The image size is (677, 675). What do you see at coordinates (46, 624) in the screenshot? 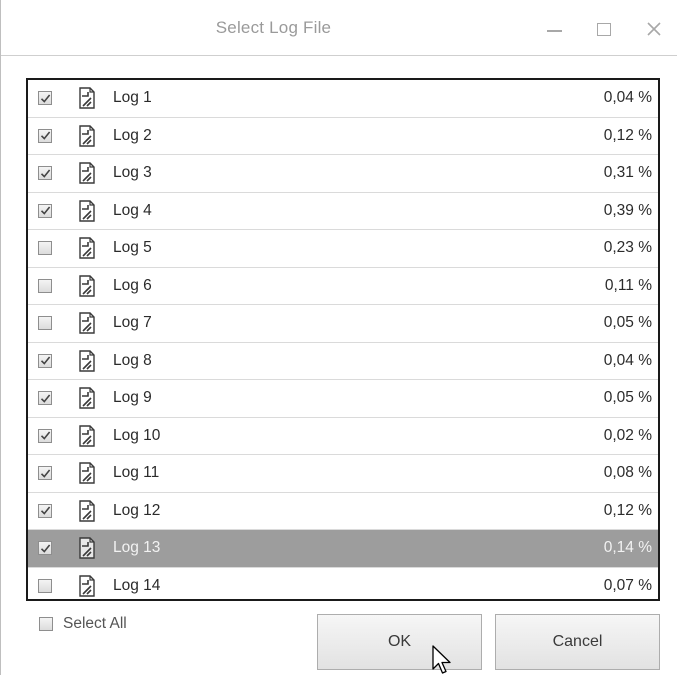
I see `select-all-box` at bounding box center [46, 624].